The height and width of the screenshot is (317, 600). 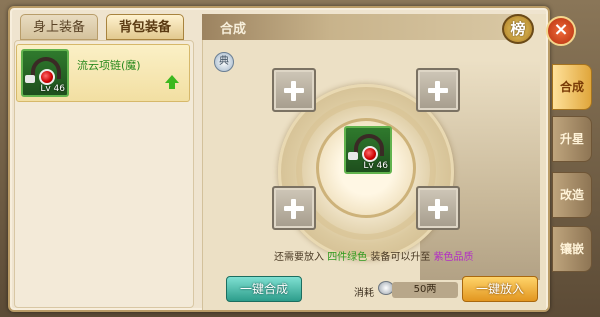 What do you see at coordinates (425, 290) in the screenshot?
I see `cost-value: 50两` at bounding box center [425, 290].